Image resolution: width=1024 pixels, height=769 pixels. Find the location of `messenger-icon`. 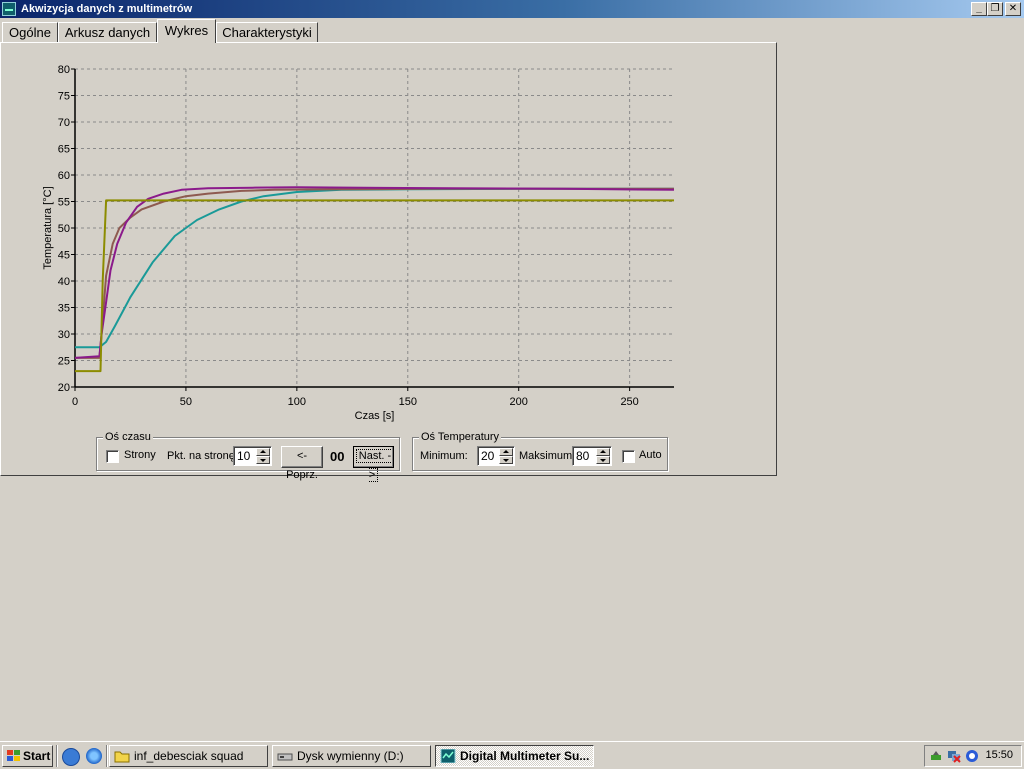

messenger-icon is located at coordinates (972, 756).